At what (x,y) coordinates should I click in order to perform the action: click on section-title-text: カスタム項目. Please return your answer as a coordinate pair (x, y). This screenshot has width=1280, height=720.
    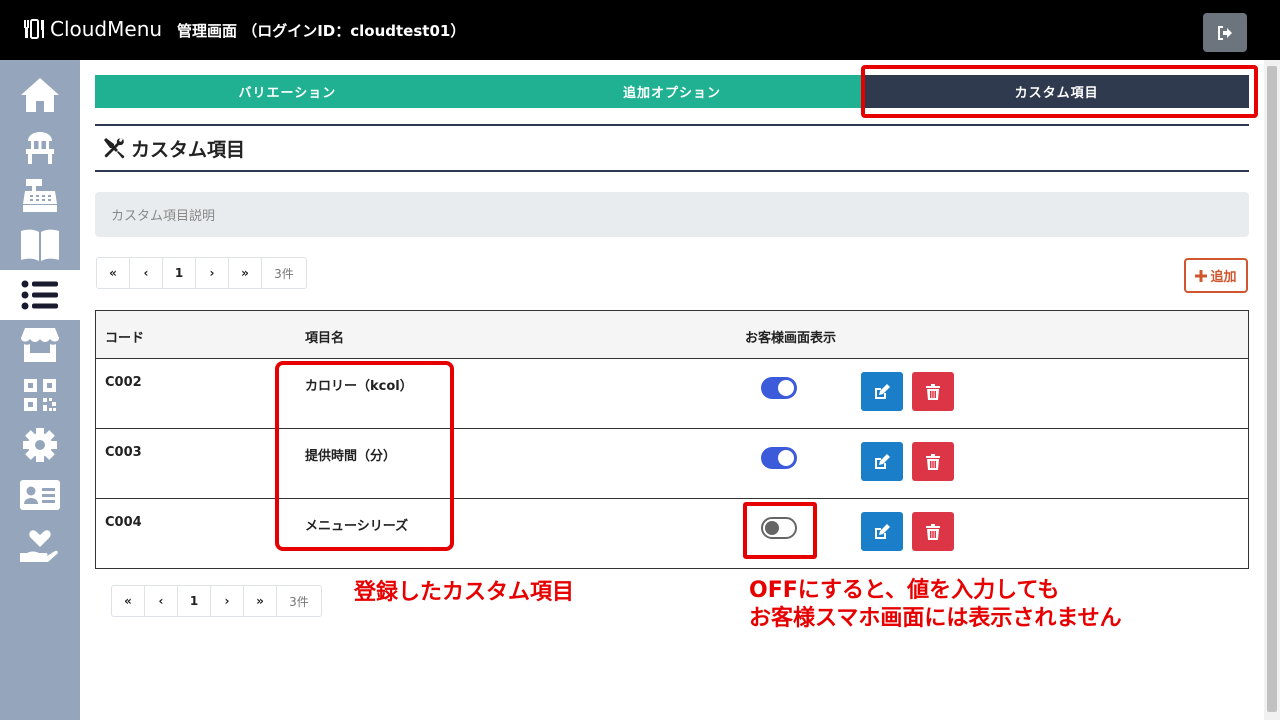
    Looking at the image, I should click on (188, 149).